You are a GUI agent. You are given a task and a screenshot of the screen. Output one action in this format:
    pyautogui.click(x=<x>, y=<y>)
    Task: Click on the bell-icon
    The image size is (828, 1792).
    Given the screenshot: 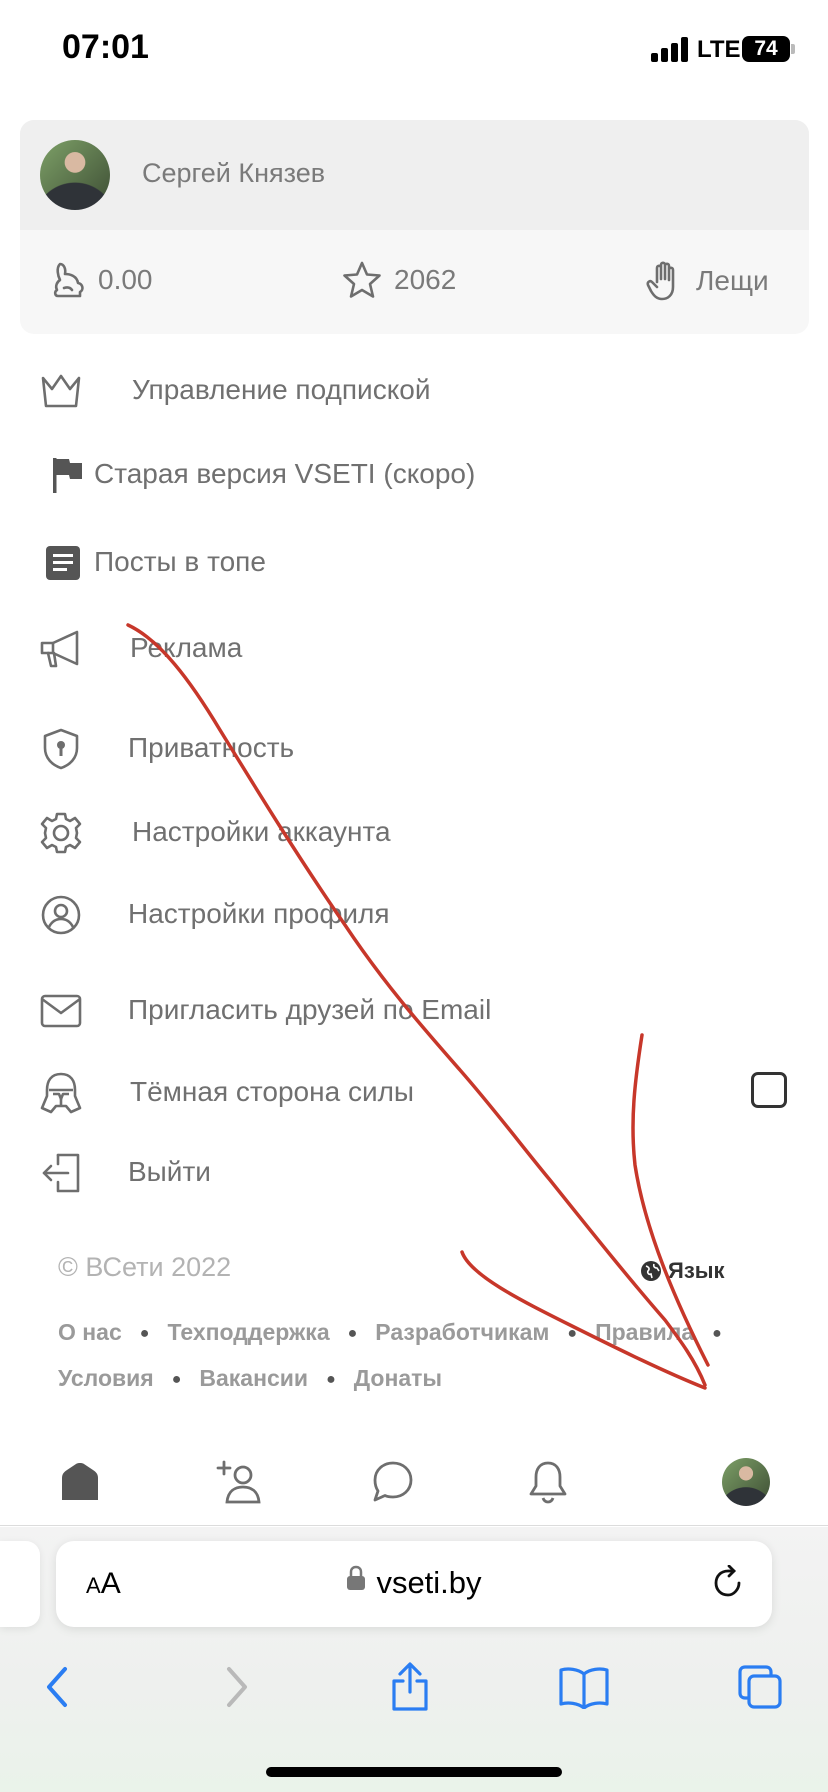 What is the action you would take?
    pyautogui.click(x=548, y=1482)
    